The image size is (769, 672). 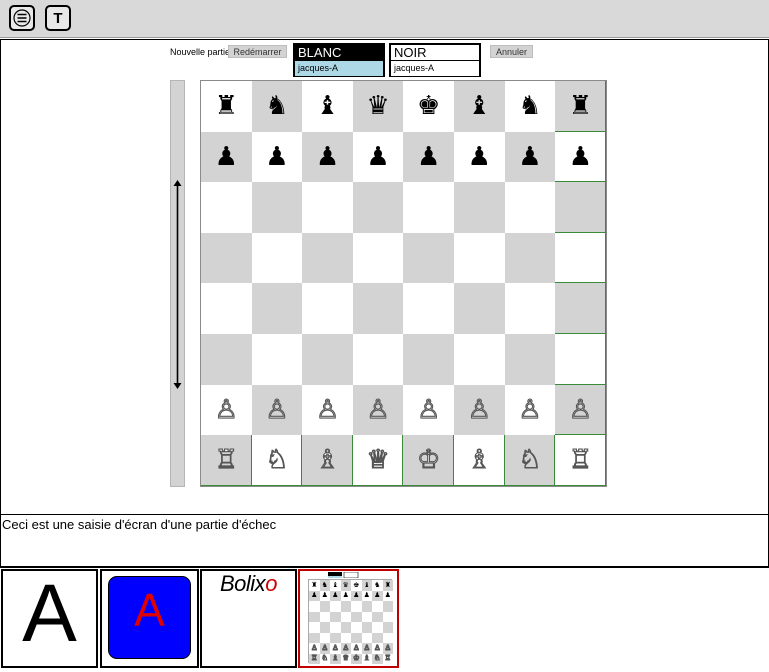 I want to click on square-d4, so click(x=378, y=308).